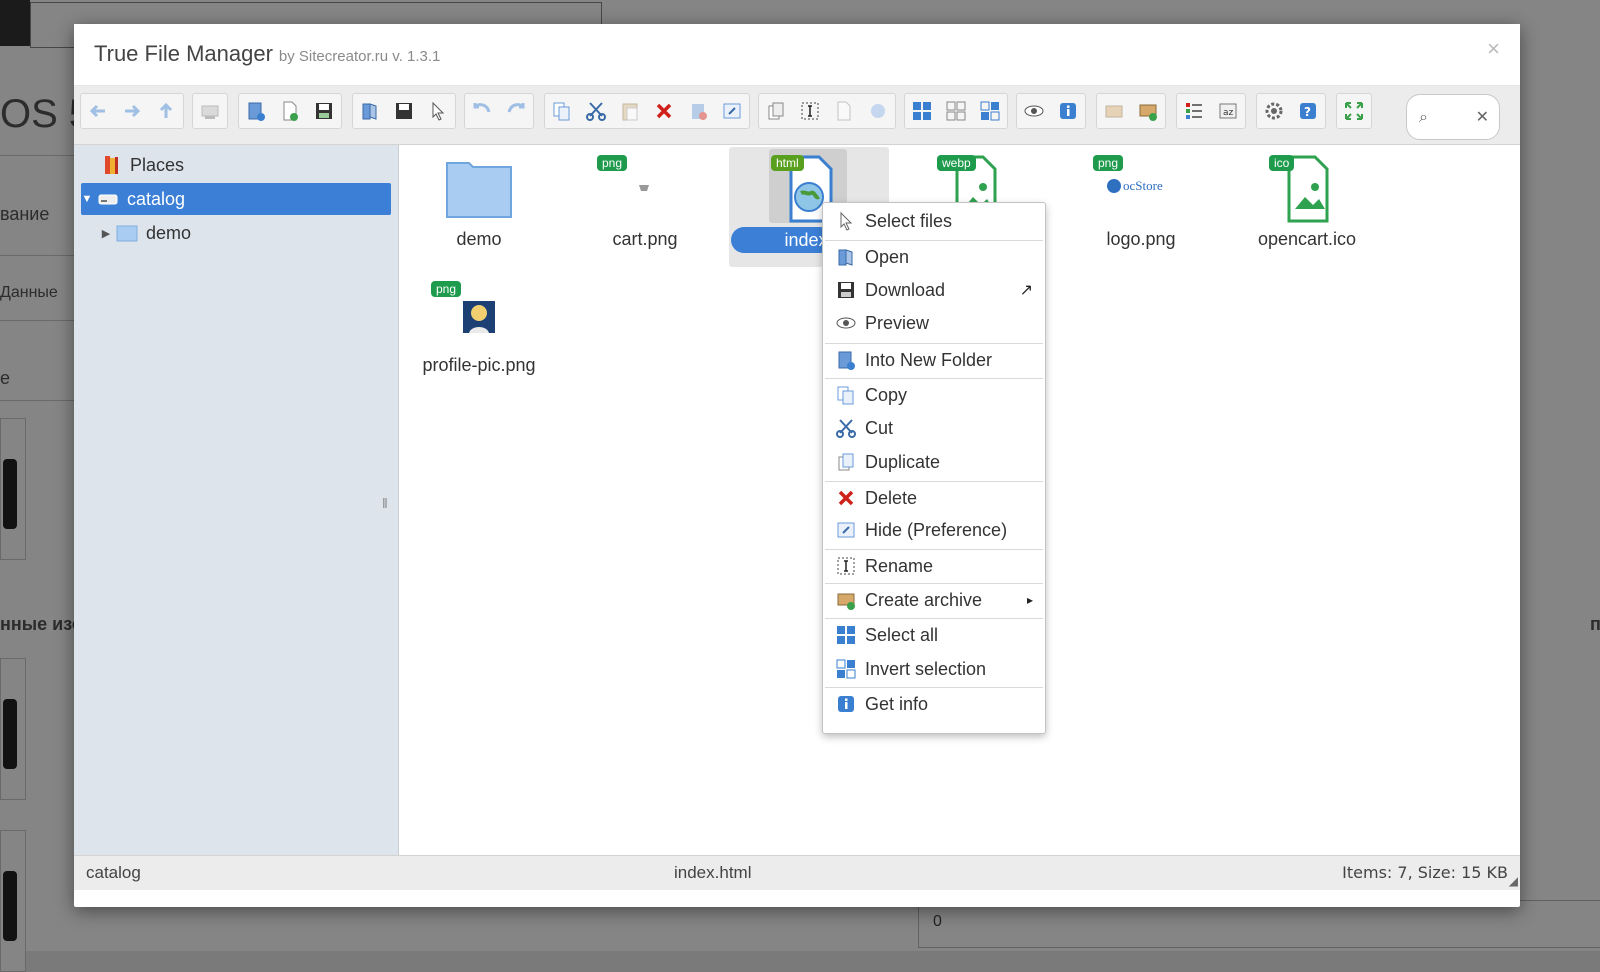 The height and width of the screenshot is (972, 1600). What do you see at coordinates (934, 221) in the screenshot?
I see `menu-item-select-files: Select files` at bounding box center [934, 221].